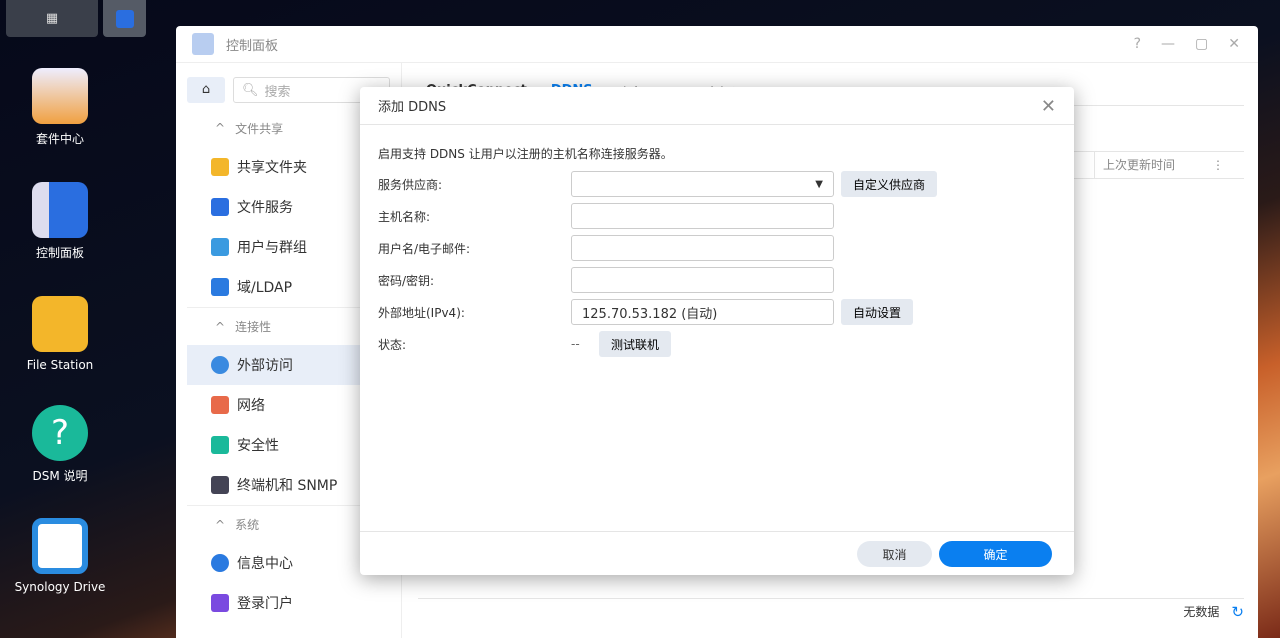  I want to click on label: 上次更新时间, so click(1139, 165).